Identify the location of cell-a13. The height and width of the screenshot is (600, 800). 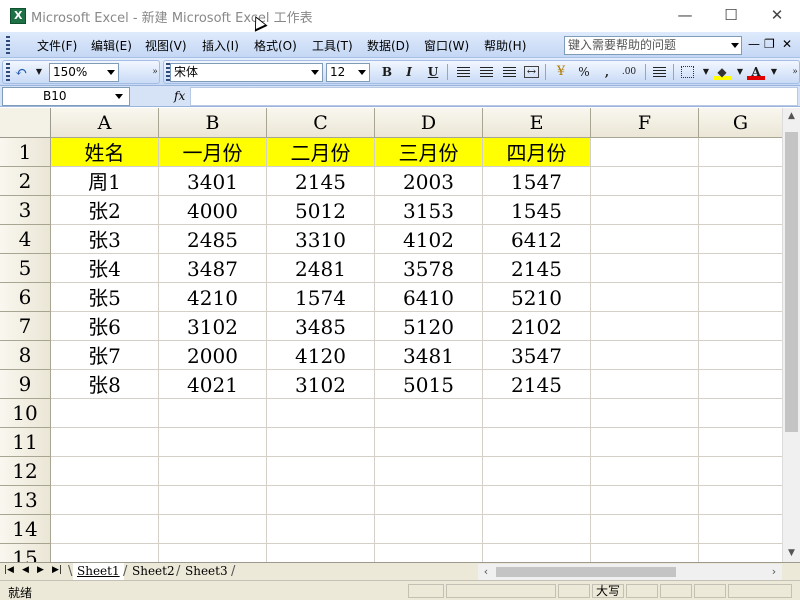
(105, 500).